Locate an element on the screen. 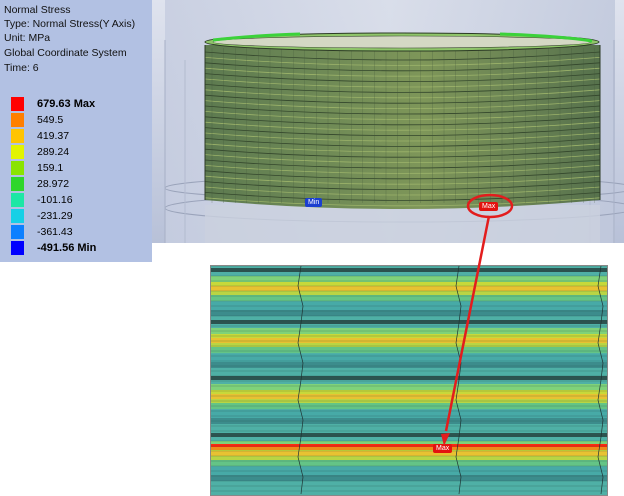 This screenshot has height=496, width=624. result-coordinate-system: Global Coordinate System is located at coordinates (65, 53).